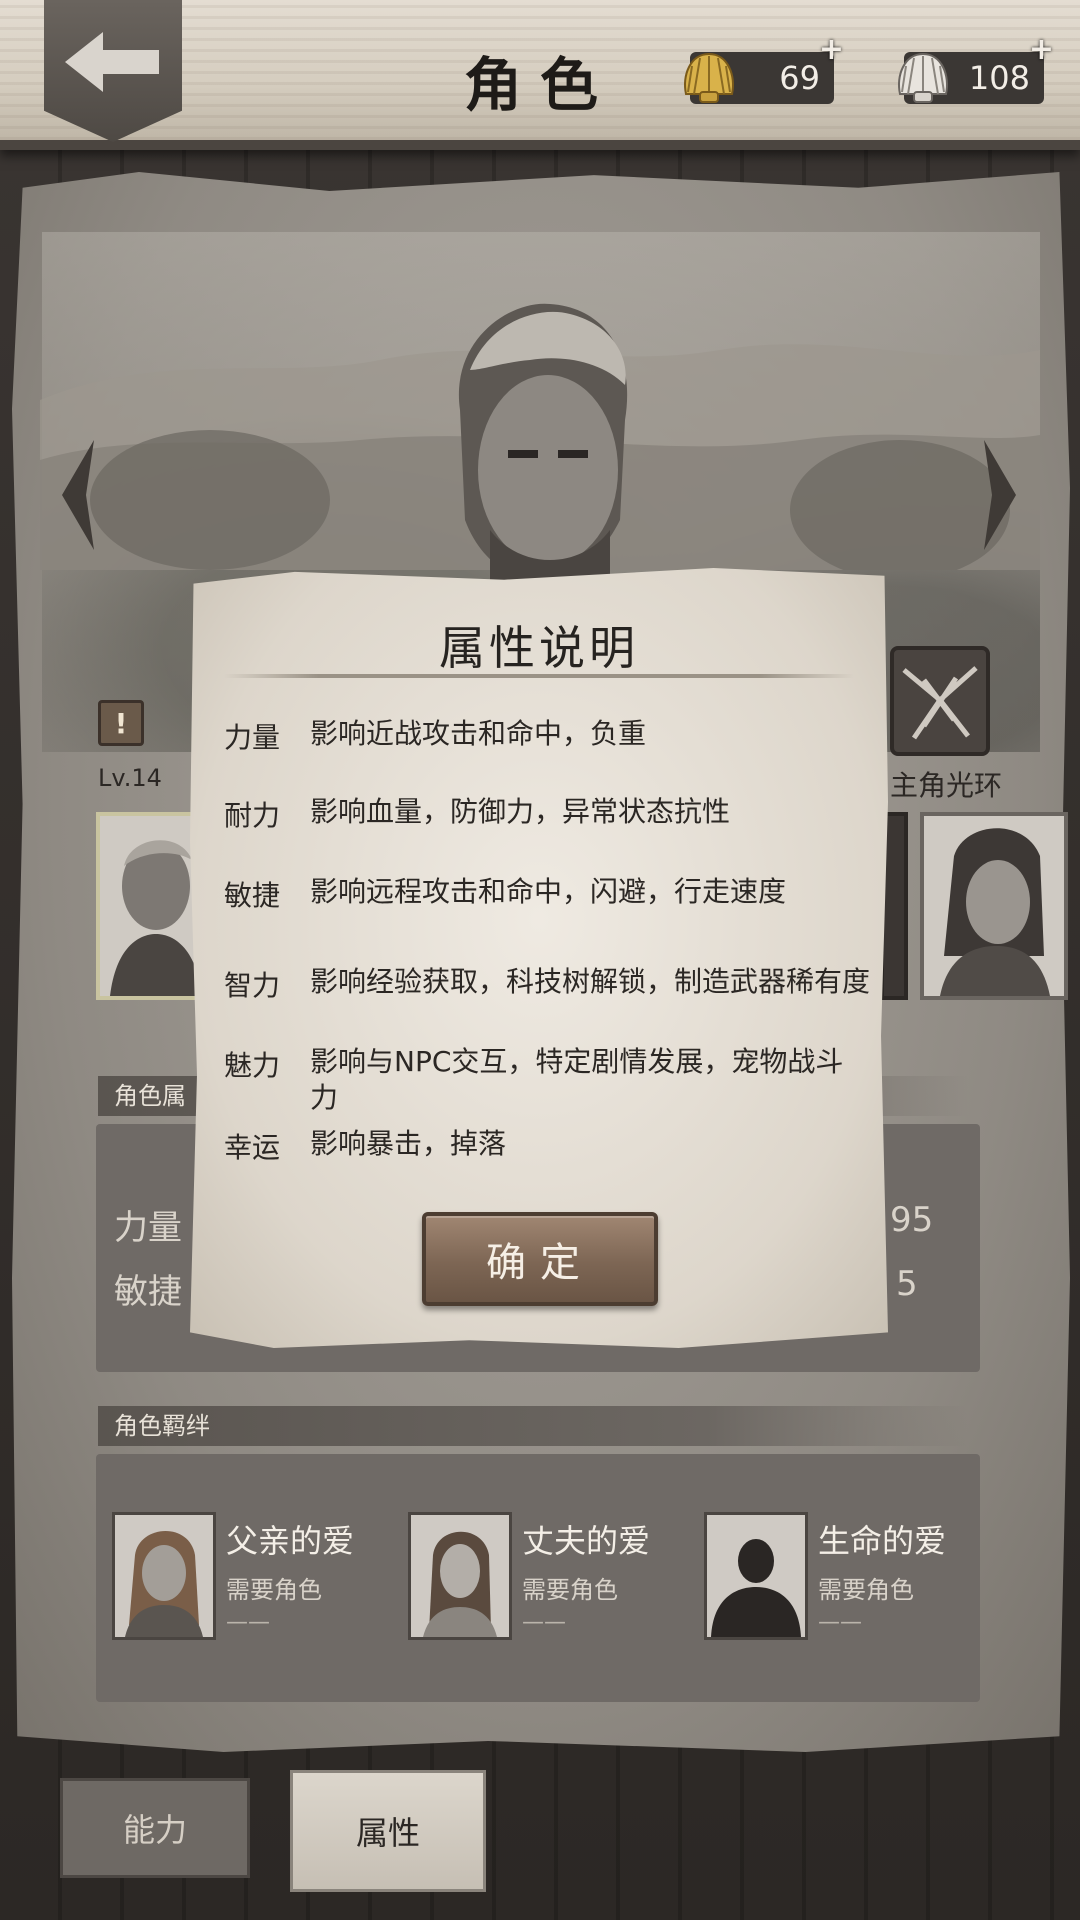  What do you see at coordinates (799, 78) in the screenshot?
I see `currency-gold-value: 69` at bounding box center [799, 78].